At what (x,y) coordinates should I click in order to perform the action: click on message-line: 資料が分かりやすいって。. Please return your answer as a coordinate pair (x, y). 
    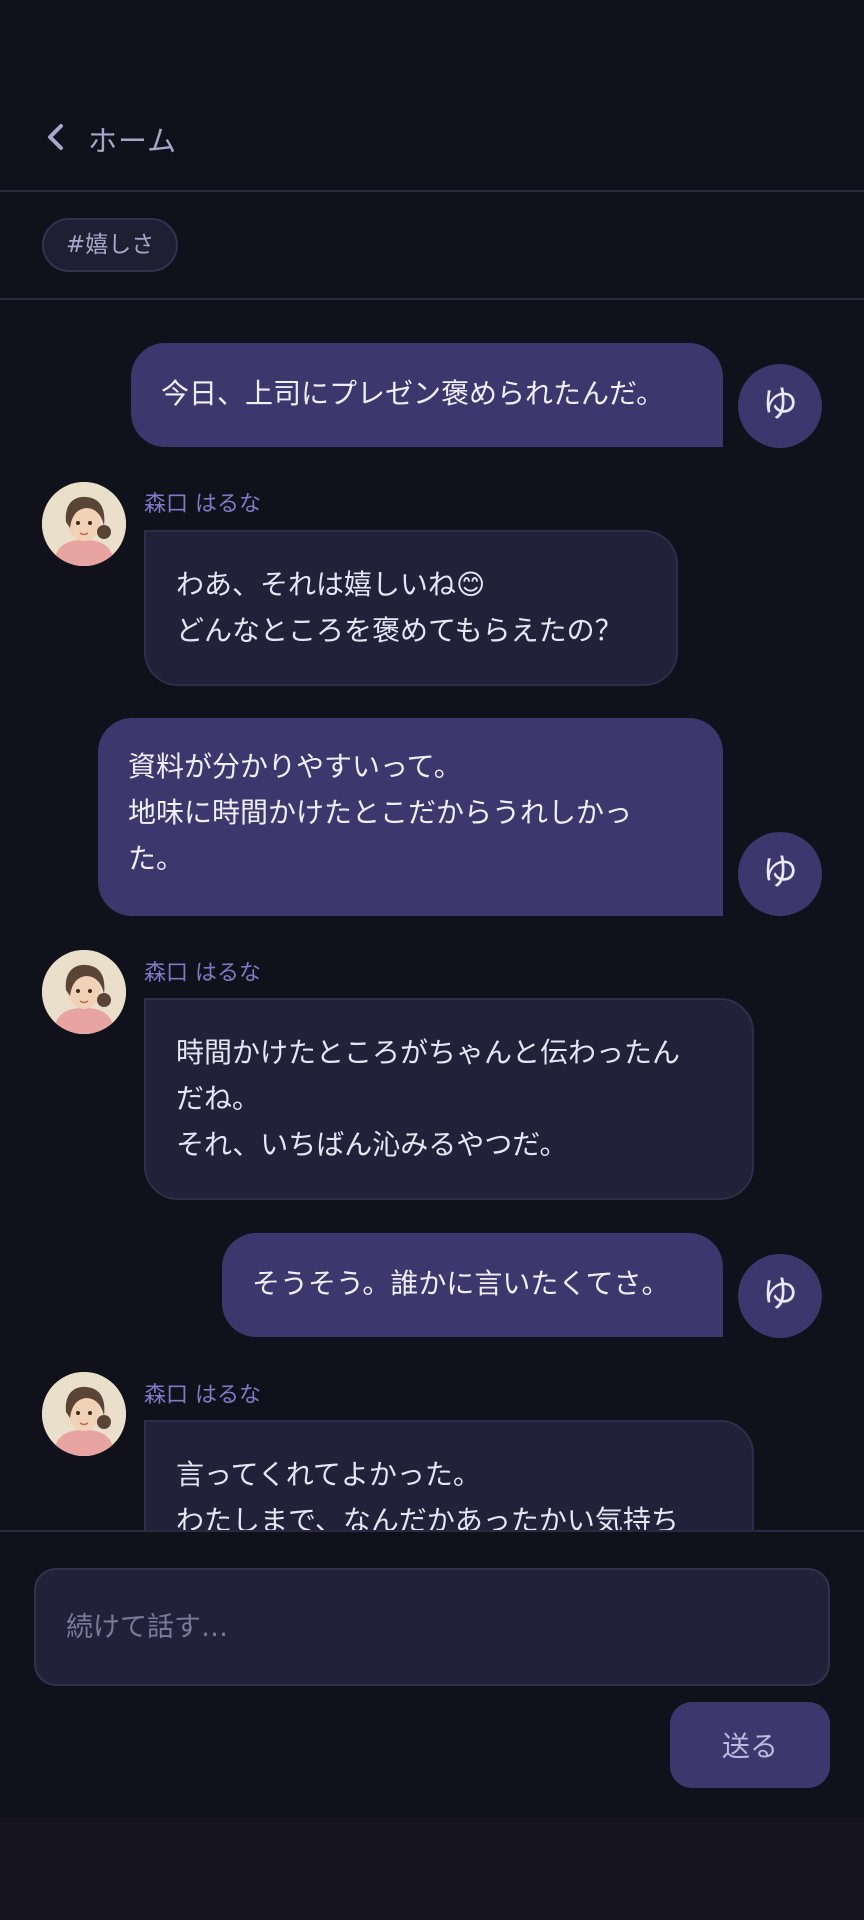
    Looking at the image, I should click on (295, 766).